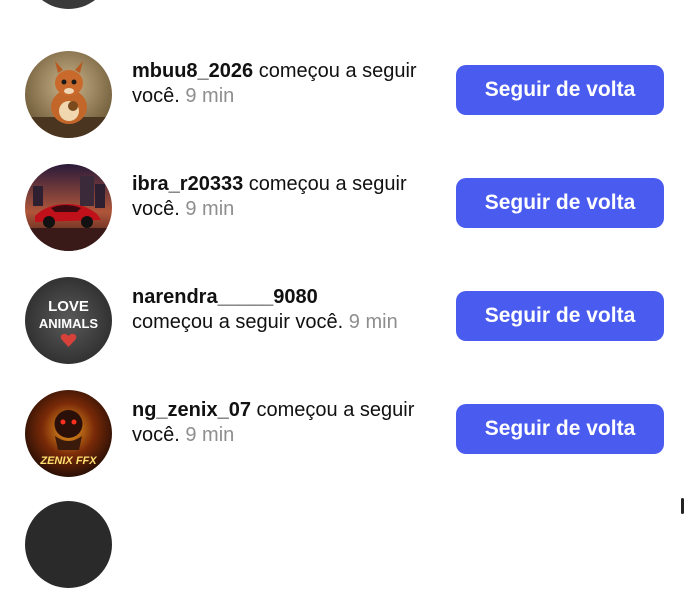  Describe the element at coordinates (682, 506) in the screenshot. I see `scrollbar` at that location.